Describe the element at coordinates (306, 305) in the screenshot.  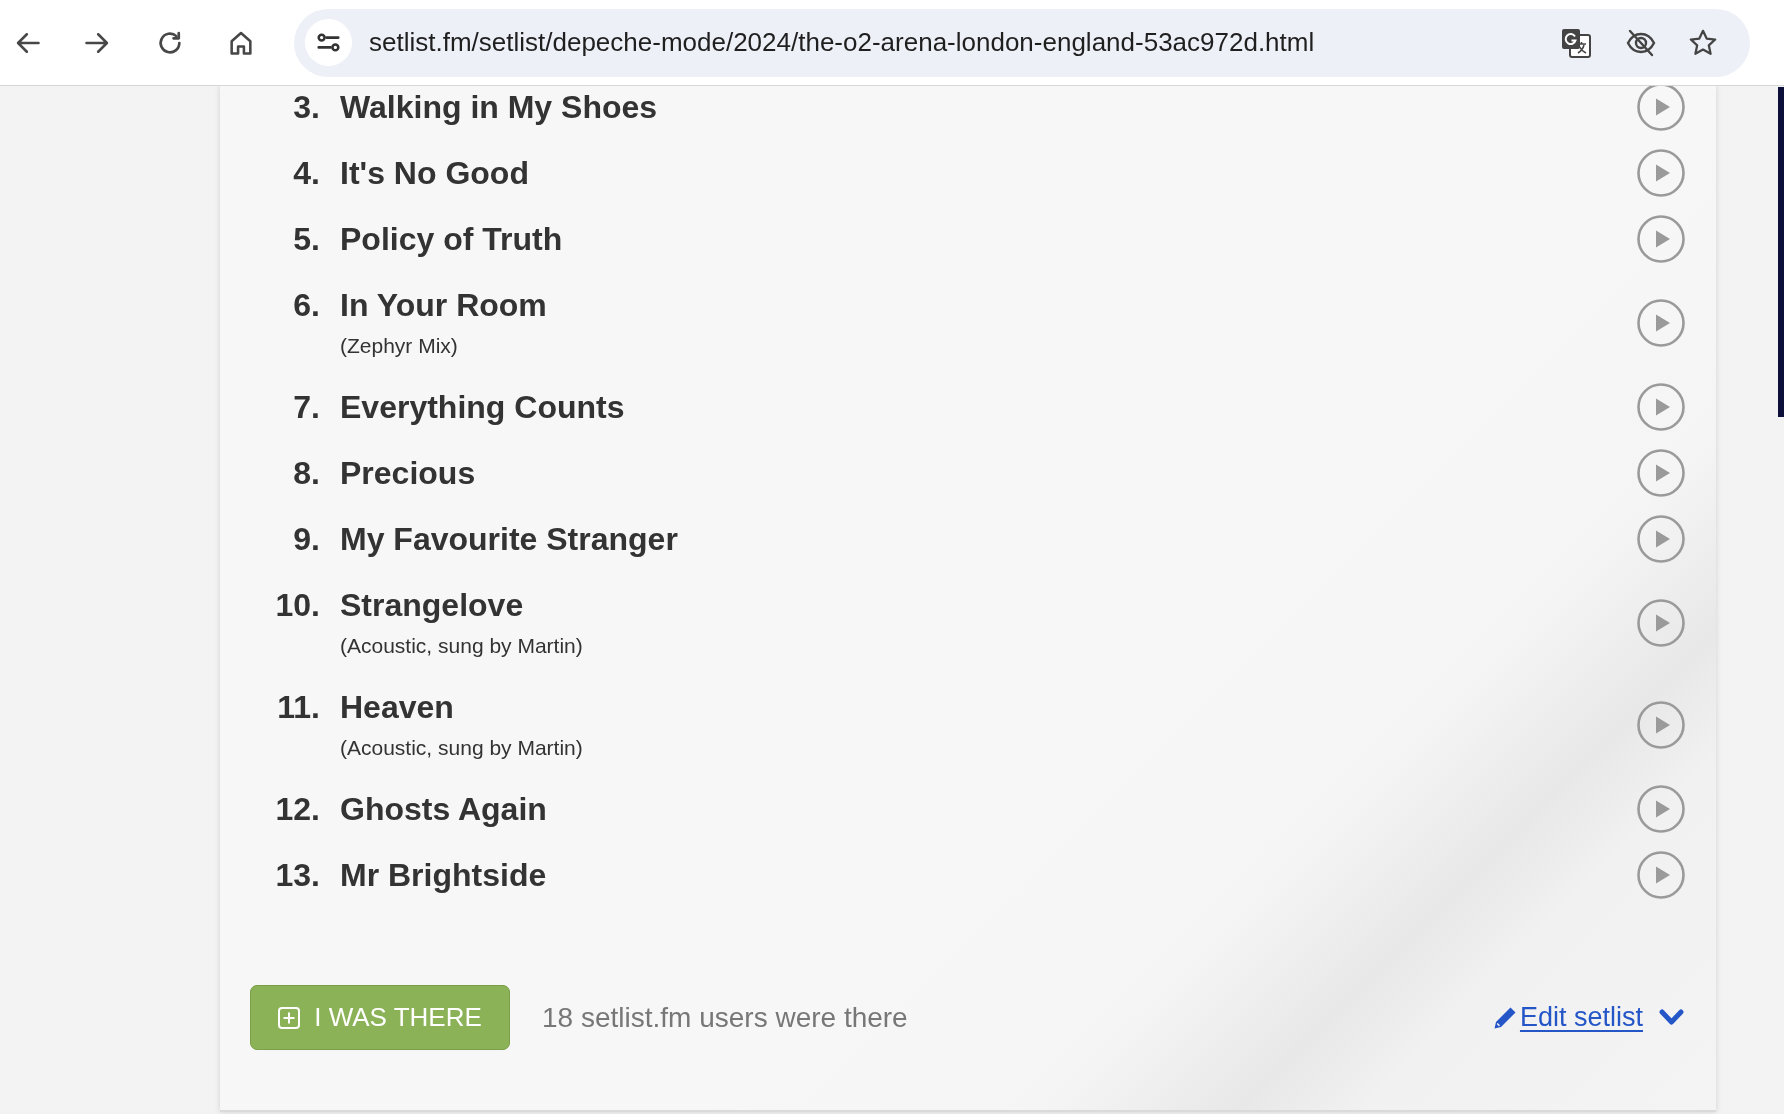
I see `song-number: 6.` at that location.